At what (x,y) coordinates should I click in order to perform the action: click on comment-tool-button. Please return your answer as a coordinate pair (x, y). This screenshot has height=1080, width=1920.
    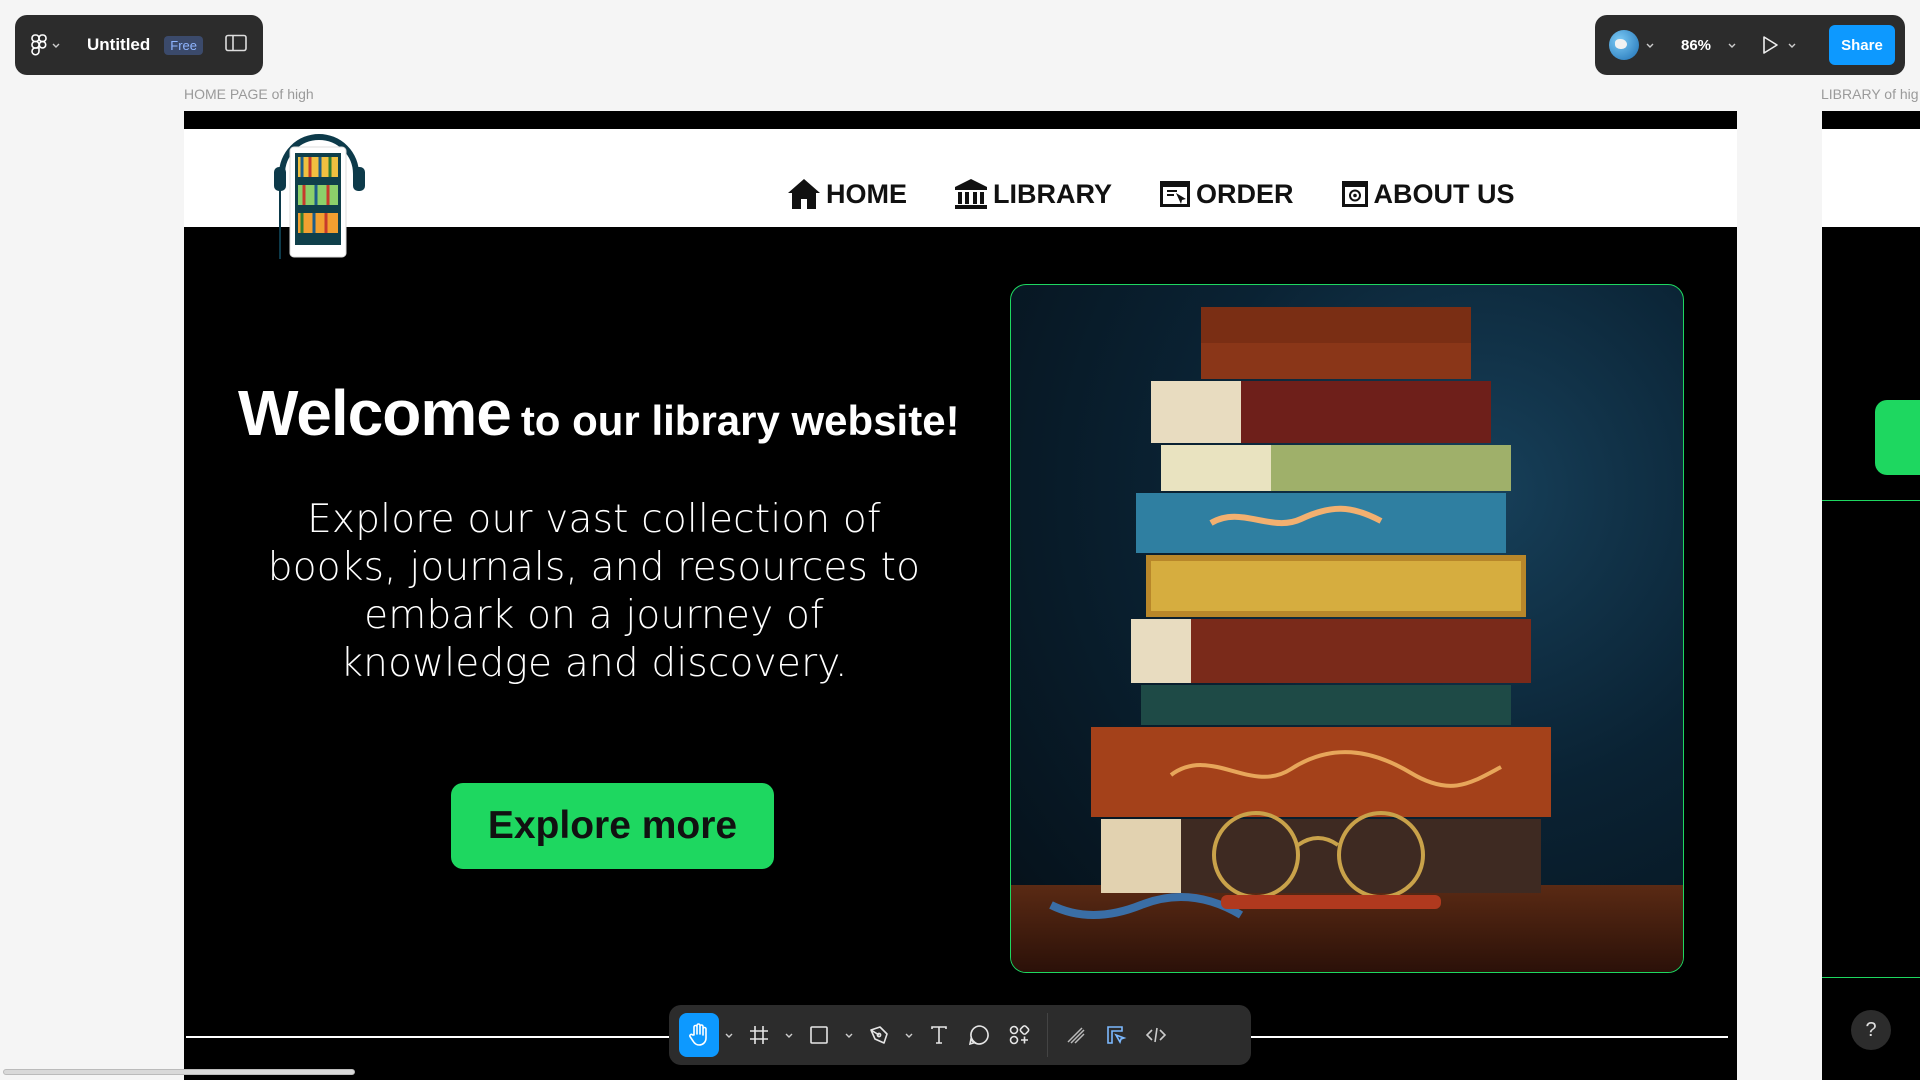
    Looking at the image, I should click on (979, 1035).